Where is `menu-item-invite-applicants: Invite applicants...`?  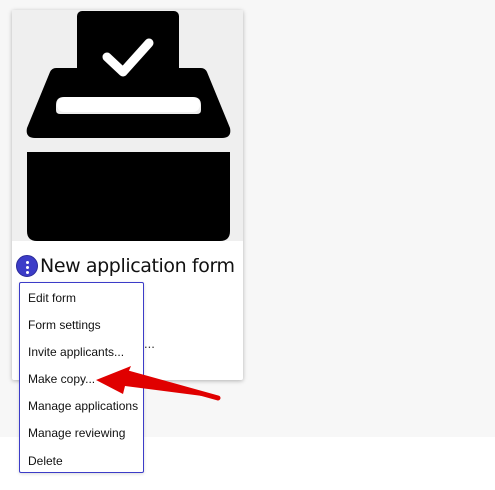
menu-item-invite-applicants: Invite applicants... is located at coordinates (76, 352).